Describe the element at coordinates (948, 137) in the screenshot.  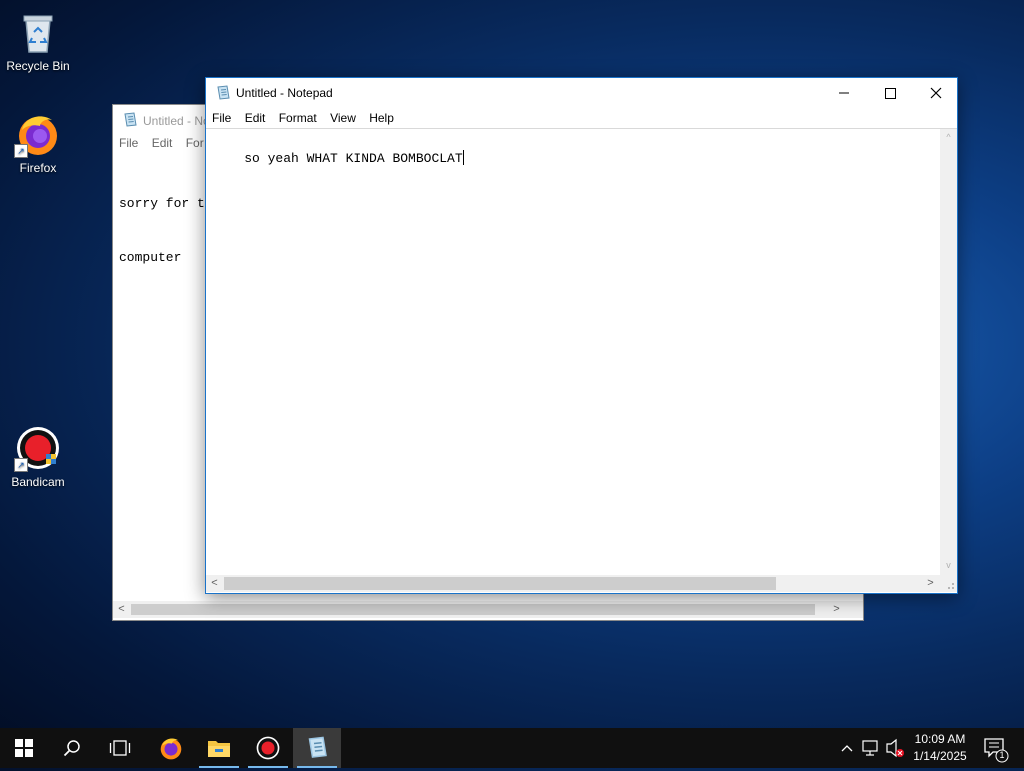
I see `scroll-up-arrow-icon: ^` at that location.